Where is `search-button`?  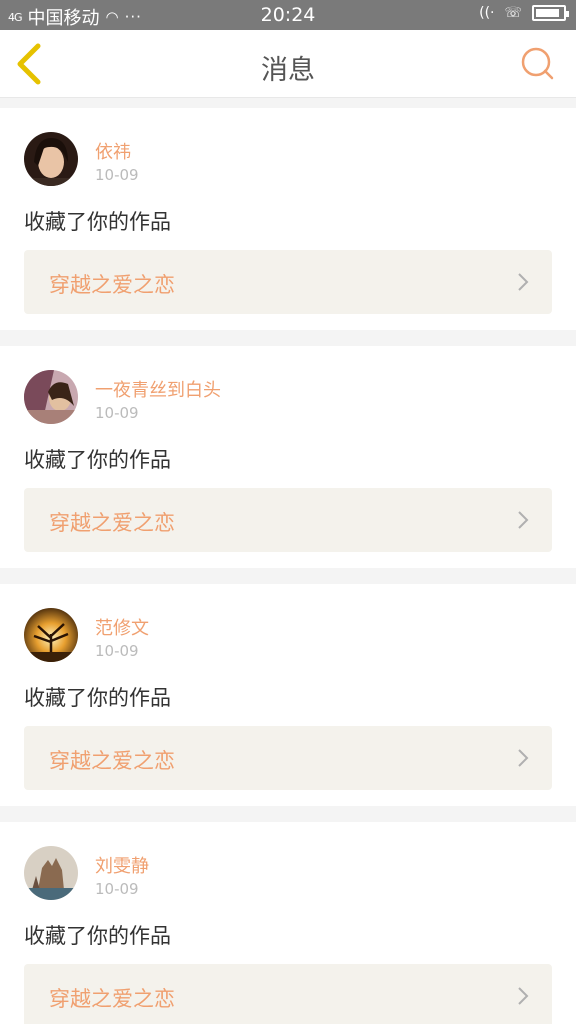
search-button is located at coordinates (537, 63).